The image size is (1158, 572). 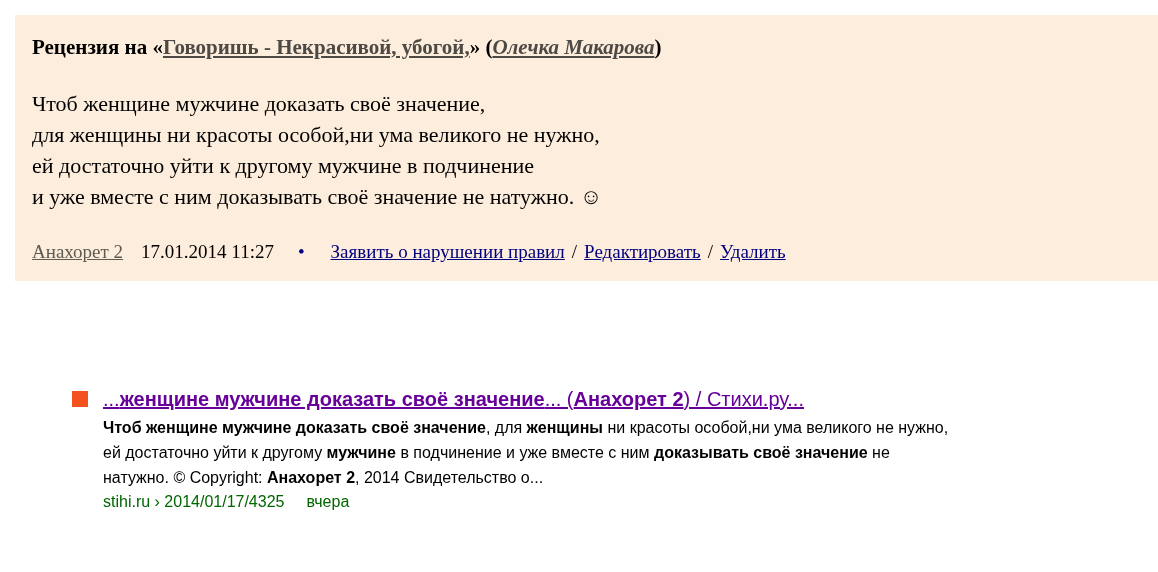 I want to click on result-age: вчера, so click(x=328, y=501).